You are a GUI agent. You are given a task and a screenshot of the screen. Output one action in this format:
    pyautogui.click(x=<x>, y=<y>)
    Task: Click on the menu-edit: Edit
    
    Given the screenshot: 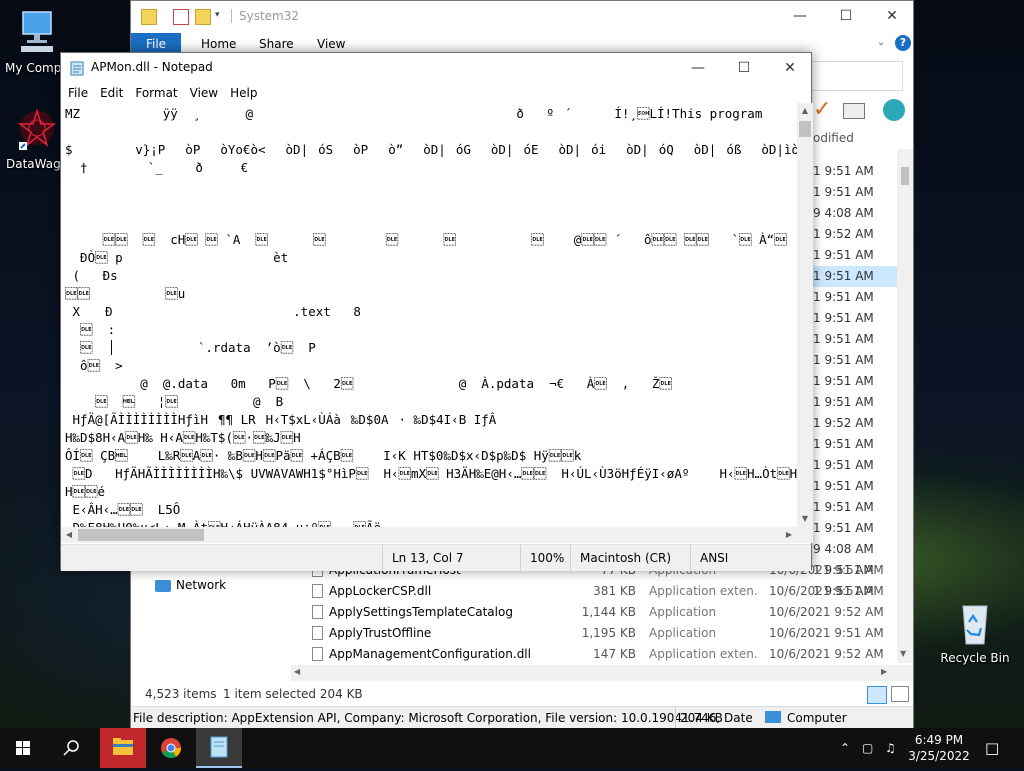 What is the action you would take?
    pyautogui.click(x=111, y=93)
    